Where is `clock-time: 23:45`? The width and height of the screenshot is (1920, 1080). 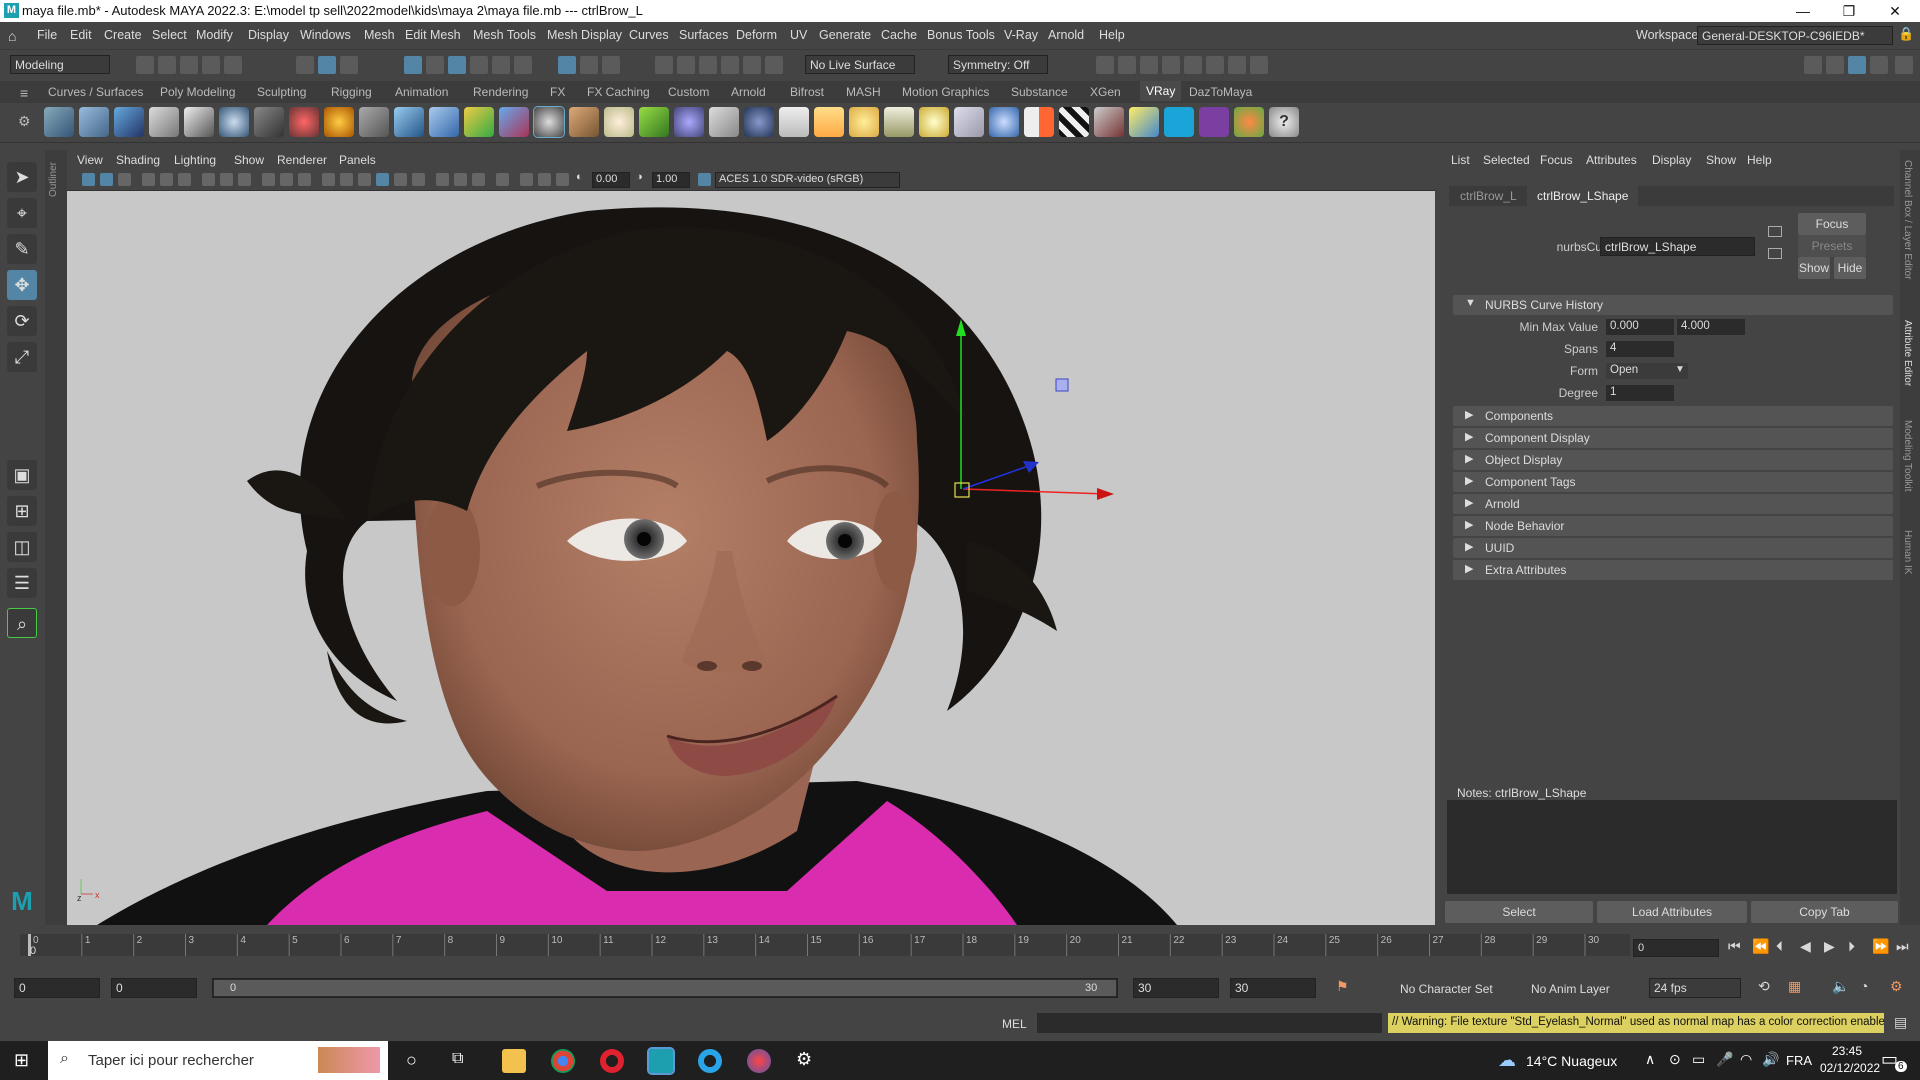
clock-time: 23:45 is located at coordinates (1847, 1051).